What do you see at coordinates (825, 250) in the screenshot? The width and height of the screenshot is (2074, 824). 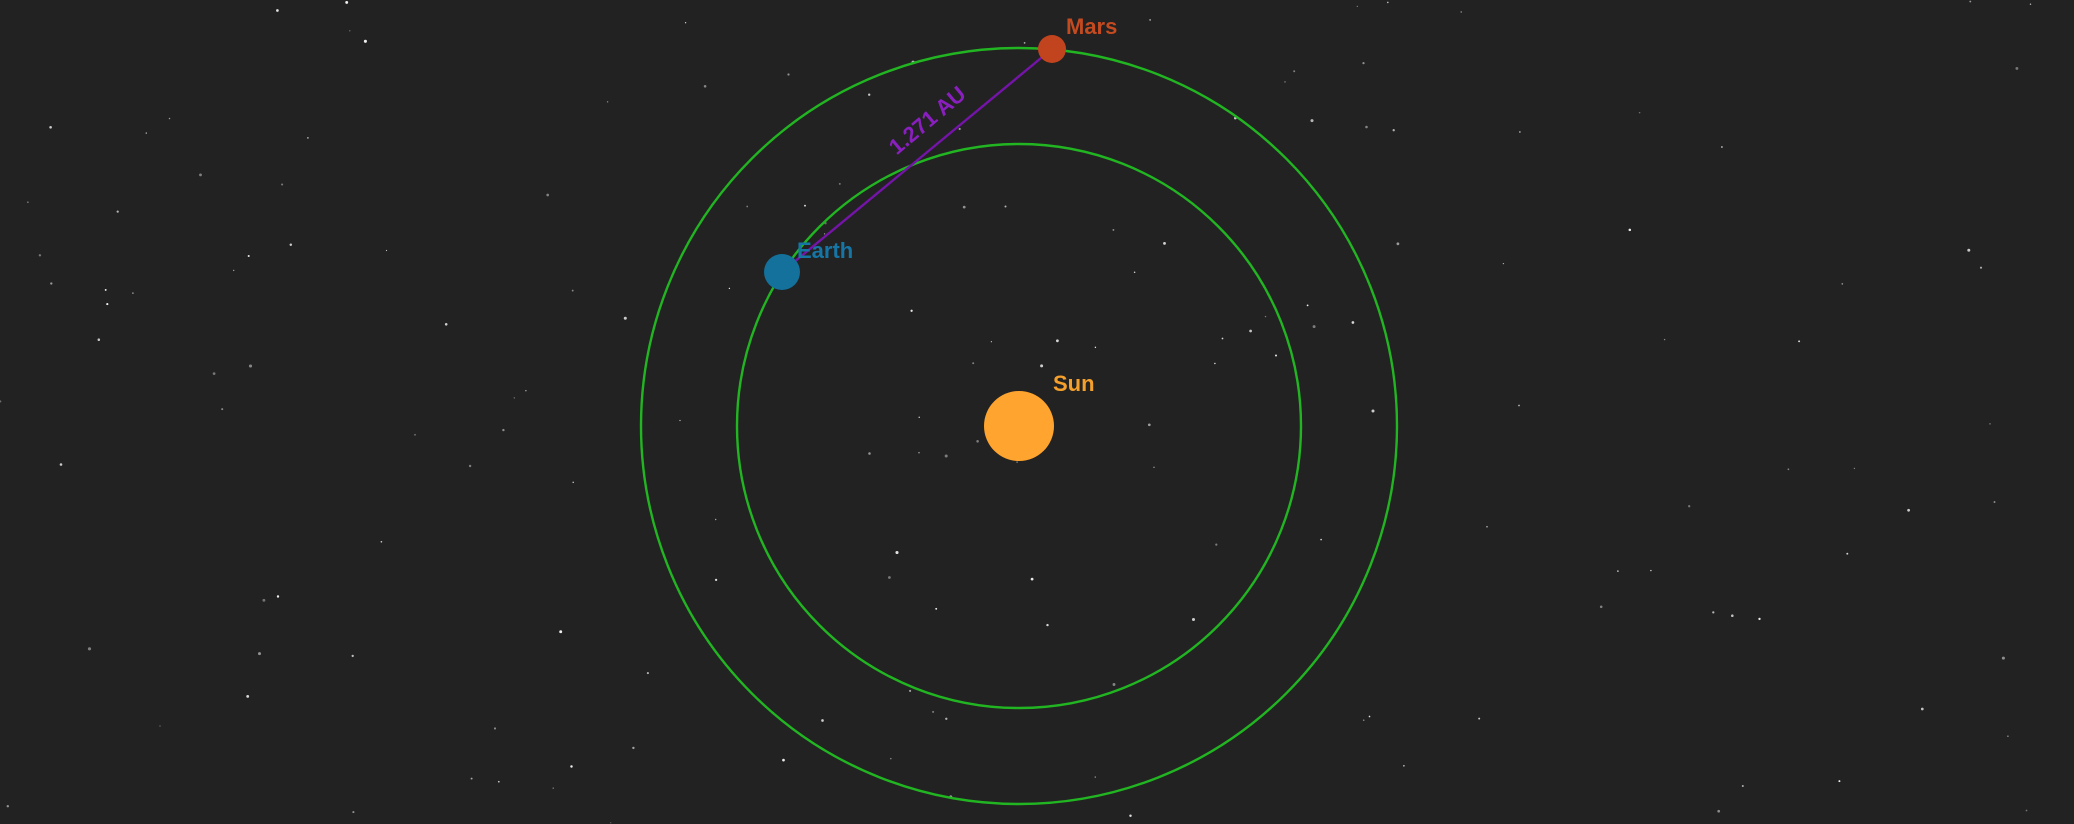 I see `earth-label: Earth` at bounding box center [825, 250].